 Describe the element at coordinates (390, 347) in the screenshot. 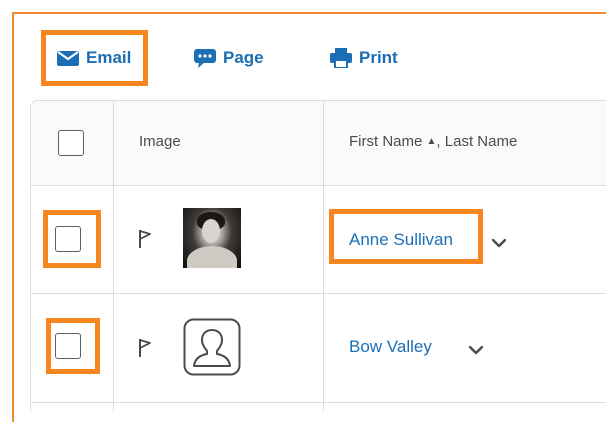

I see `user-name-link: Bow Valley` at that location.